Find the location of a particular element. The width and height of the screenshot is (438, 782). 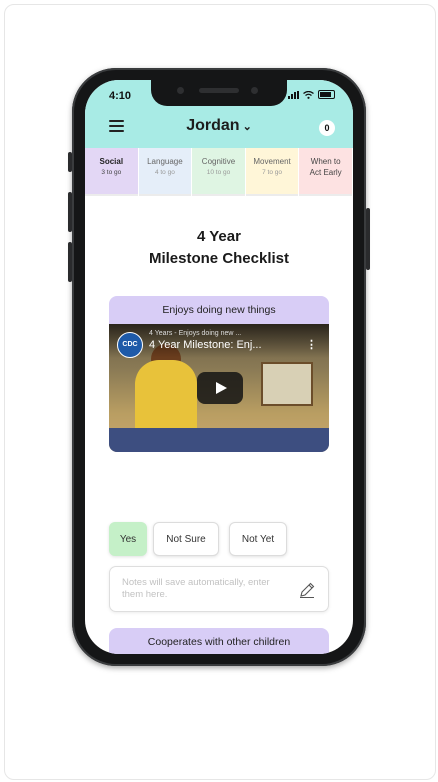

more-options-icon: ⋮ is located at coordinates (311, 344).